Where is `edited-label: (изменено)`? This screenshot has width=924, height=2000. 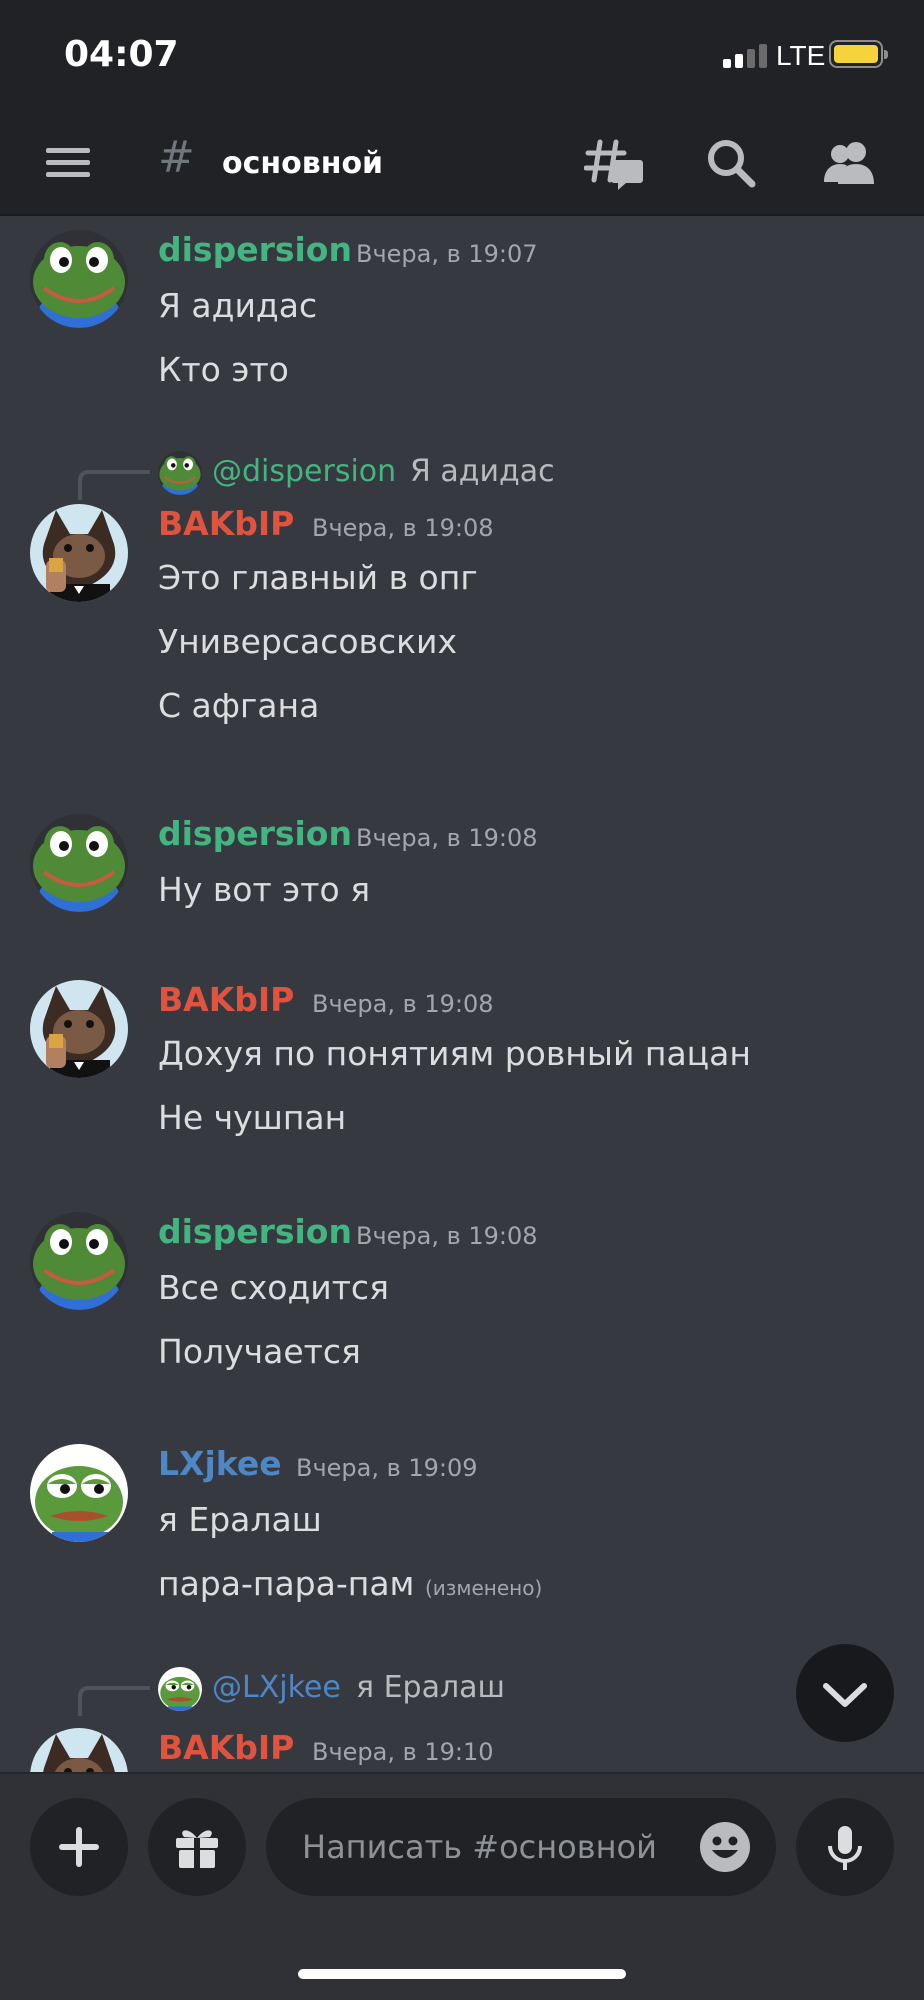 edited-label: (изменено) is located at coordinates (483, 1588).